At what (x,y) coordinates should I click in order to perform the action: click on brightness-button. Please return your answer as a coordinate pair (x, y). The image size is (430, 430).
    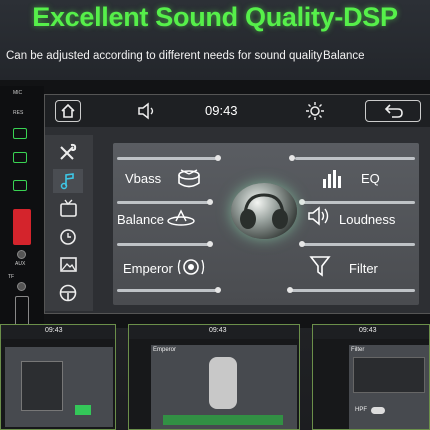
    Looking at the image, I should click on (315, 113).